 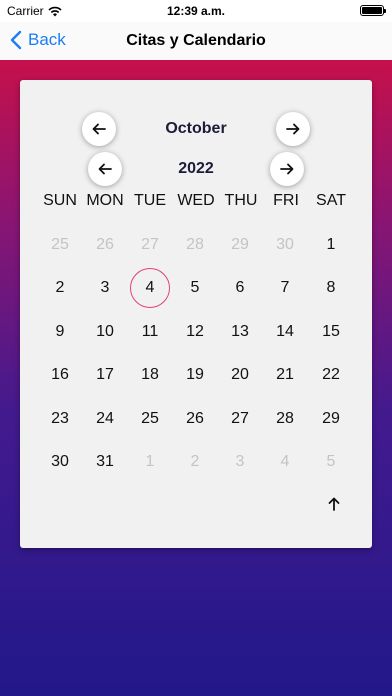 What do you see at coordinates (240, 288) in the screenshot?
I see `calendar-day: 6` at bounding box center [240, 288].